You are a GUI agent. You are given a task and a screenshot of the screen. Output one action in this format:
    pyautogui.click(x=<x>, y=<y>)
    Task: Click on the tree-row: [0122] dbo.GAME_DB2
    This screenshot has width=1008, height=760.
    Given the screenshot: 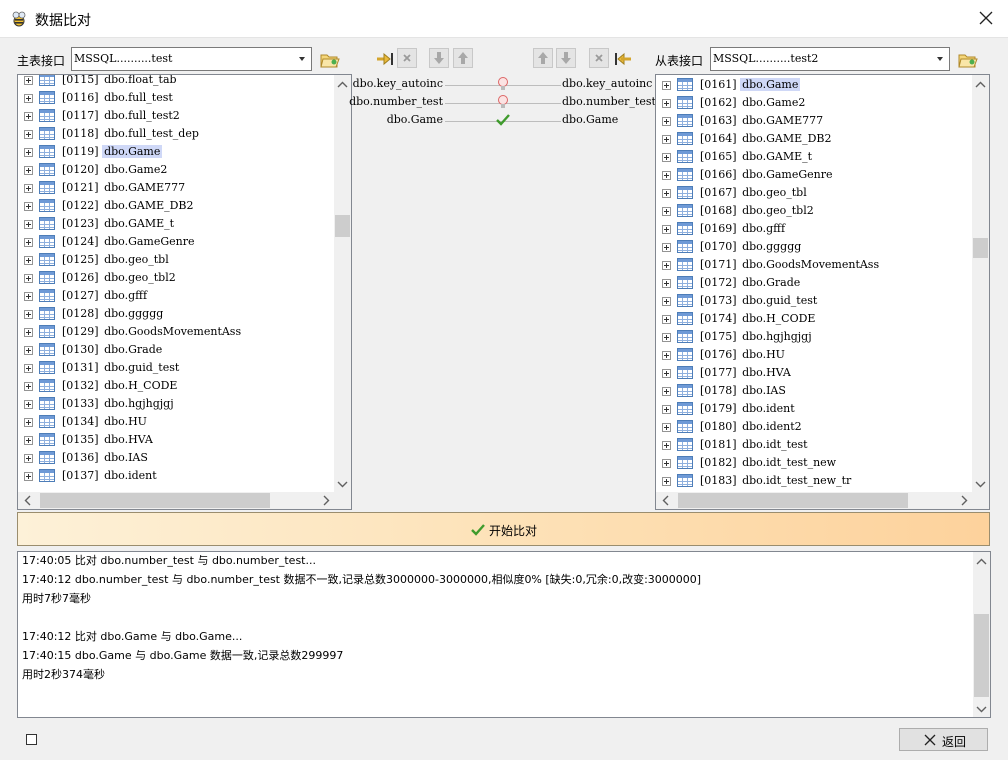 What is the action you would take?
    pyautogui.click(x=176, y=206)
    